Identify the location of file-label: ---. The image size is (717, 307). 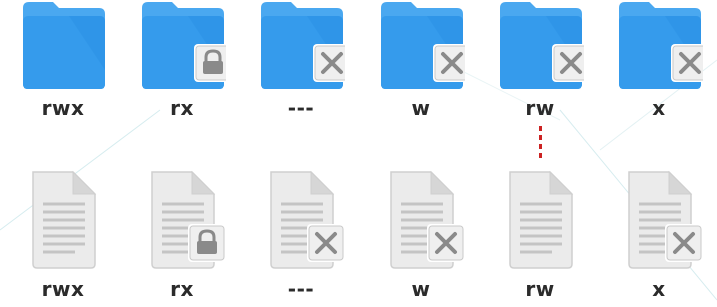
(301, 289).